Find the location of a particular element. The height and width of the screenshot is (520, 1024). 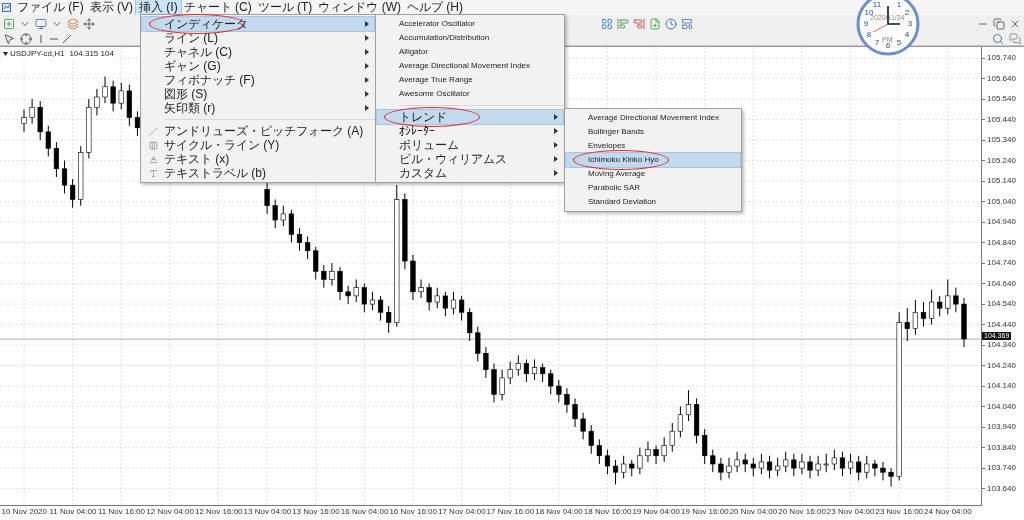

clock-numeral: 11 is located at coordinates (877, 4).